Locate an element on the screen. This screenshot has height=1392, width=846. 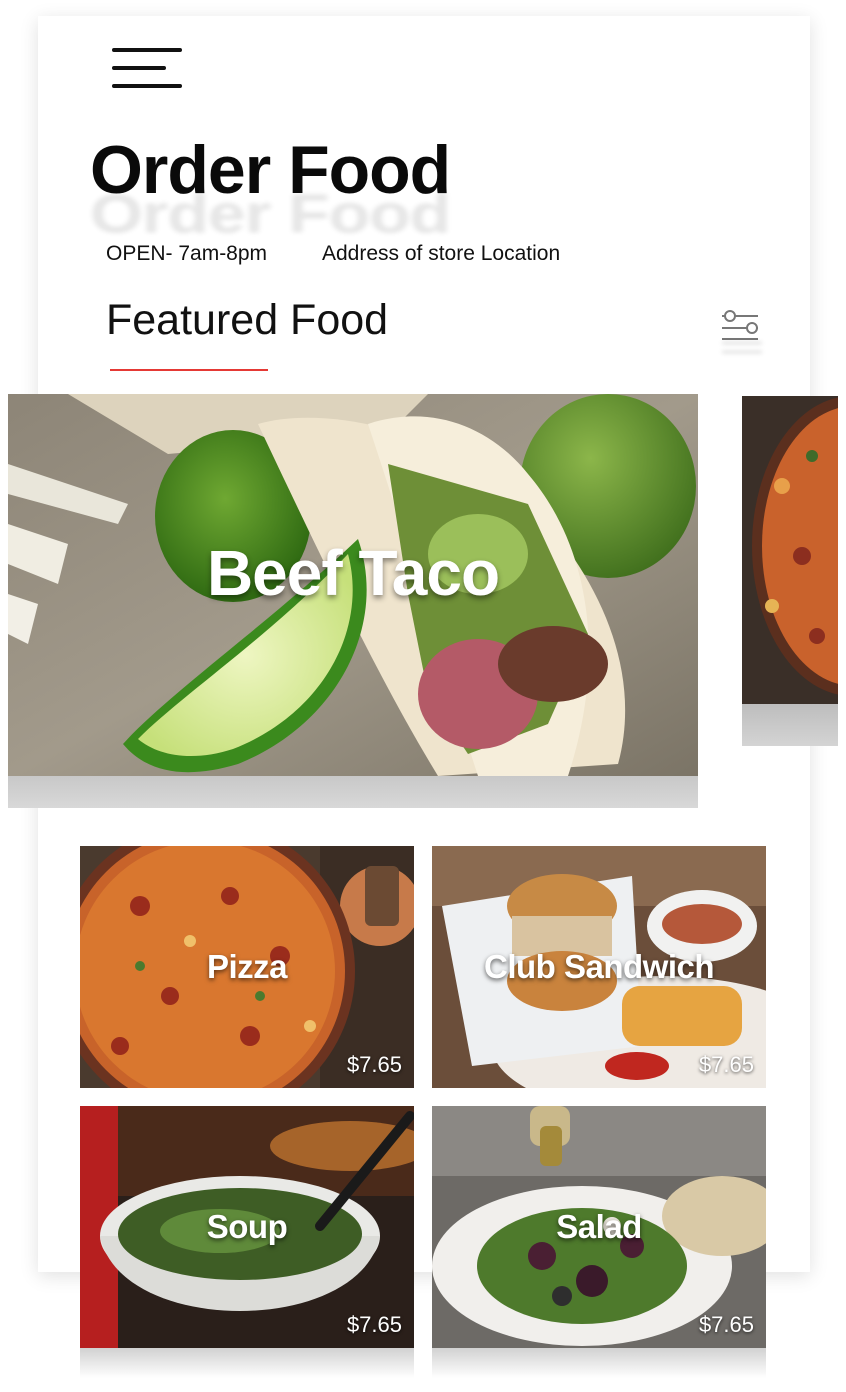
page-title: Order Food is located at coordinates (270, 170).